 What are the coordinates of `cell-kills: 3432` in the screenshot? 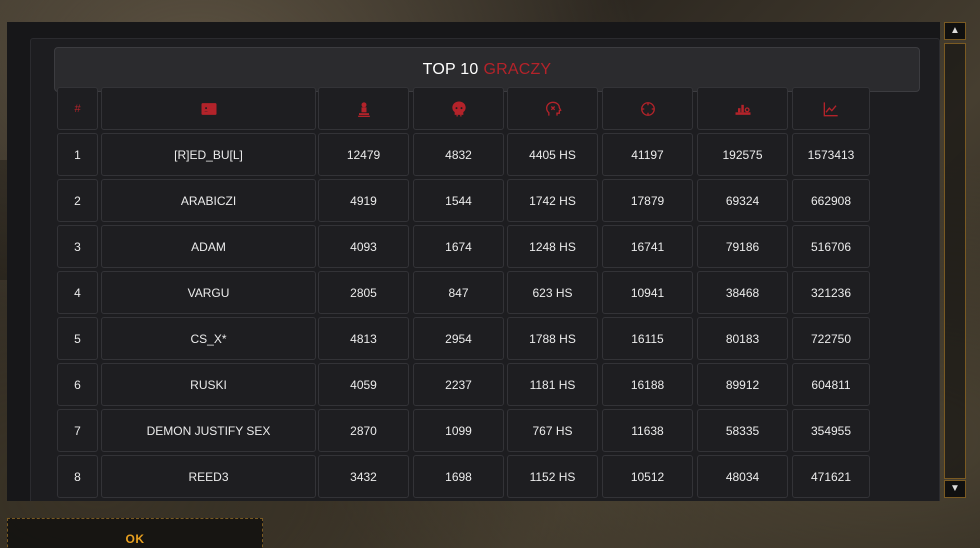 It's located at (363, 476).